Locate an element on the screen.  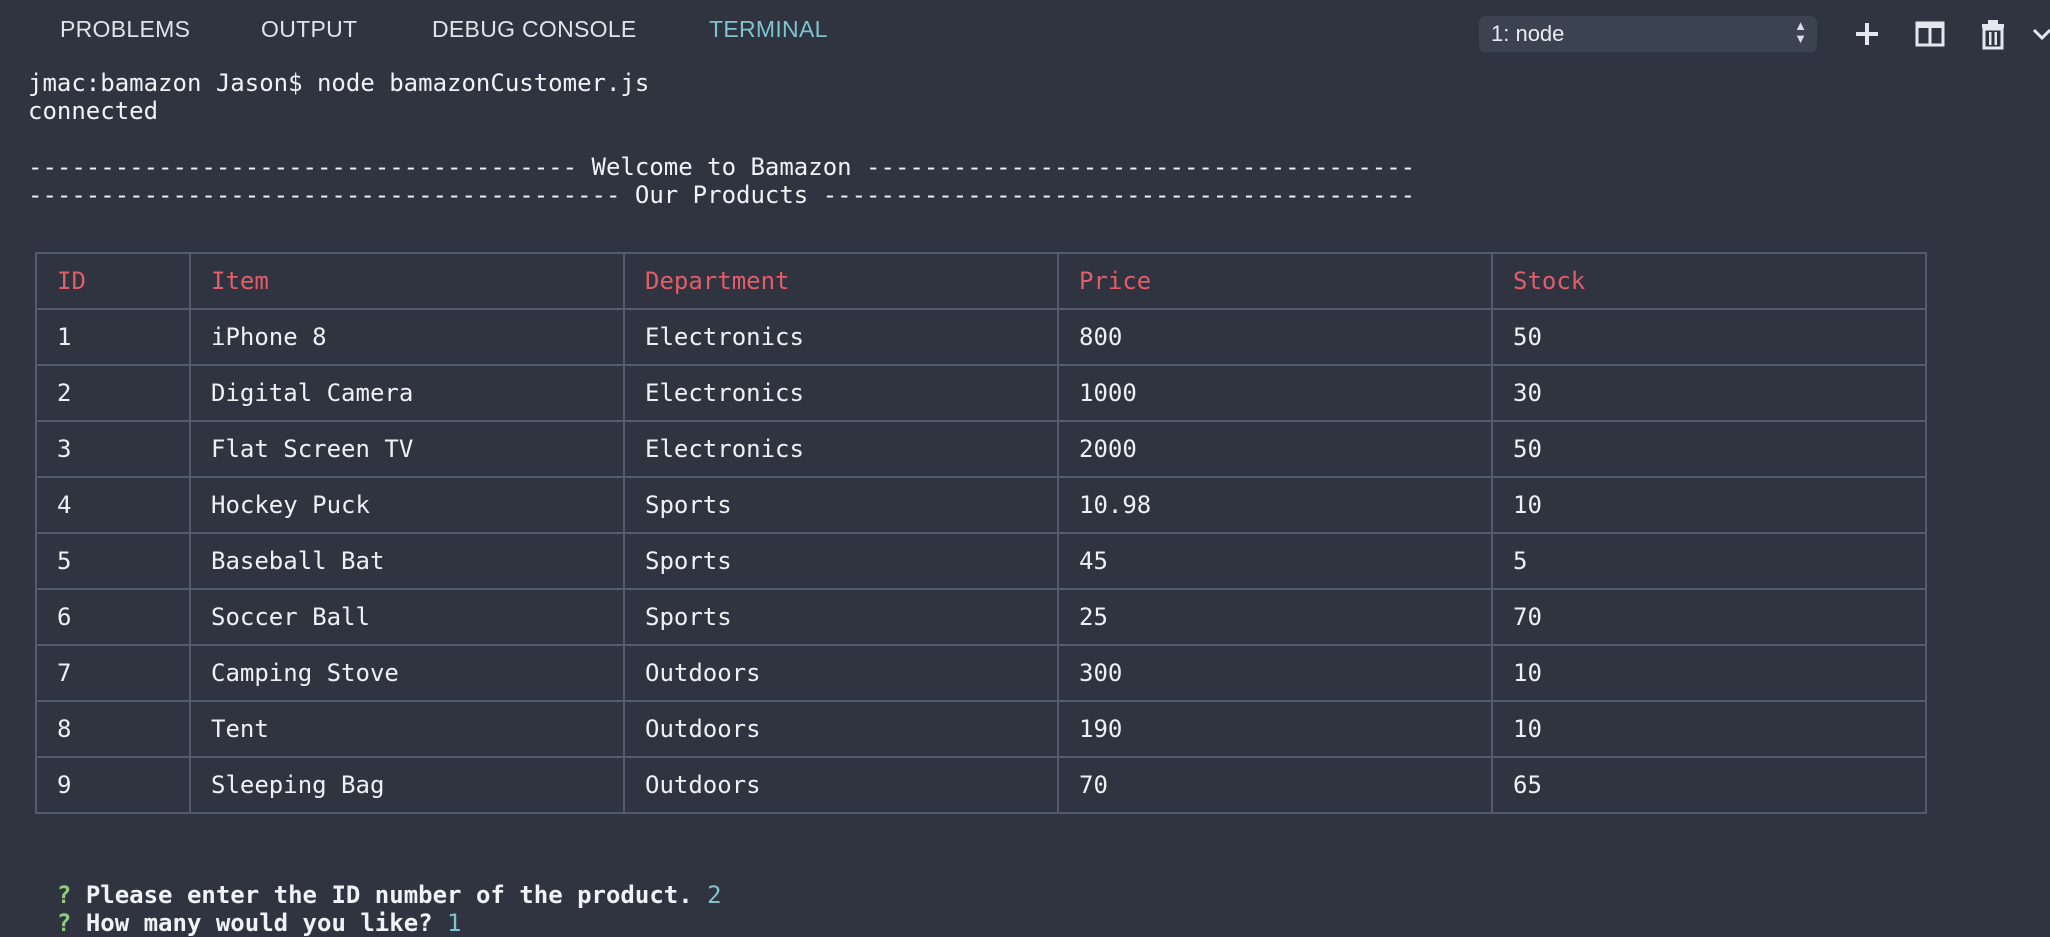
cell-item: Digital Camera is located at coordinates (407, 393).